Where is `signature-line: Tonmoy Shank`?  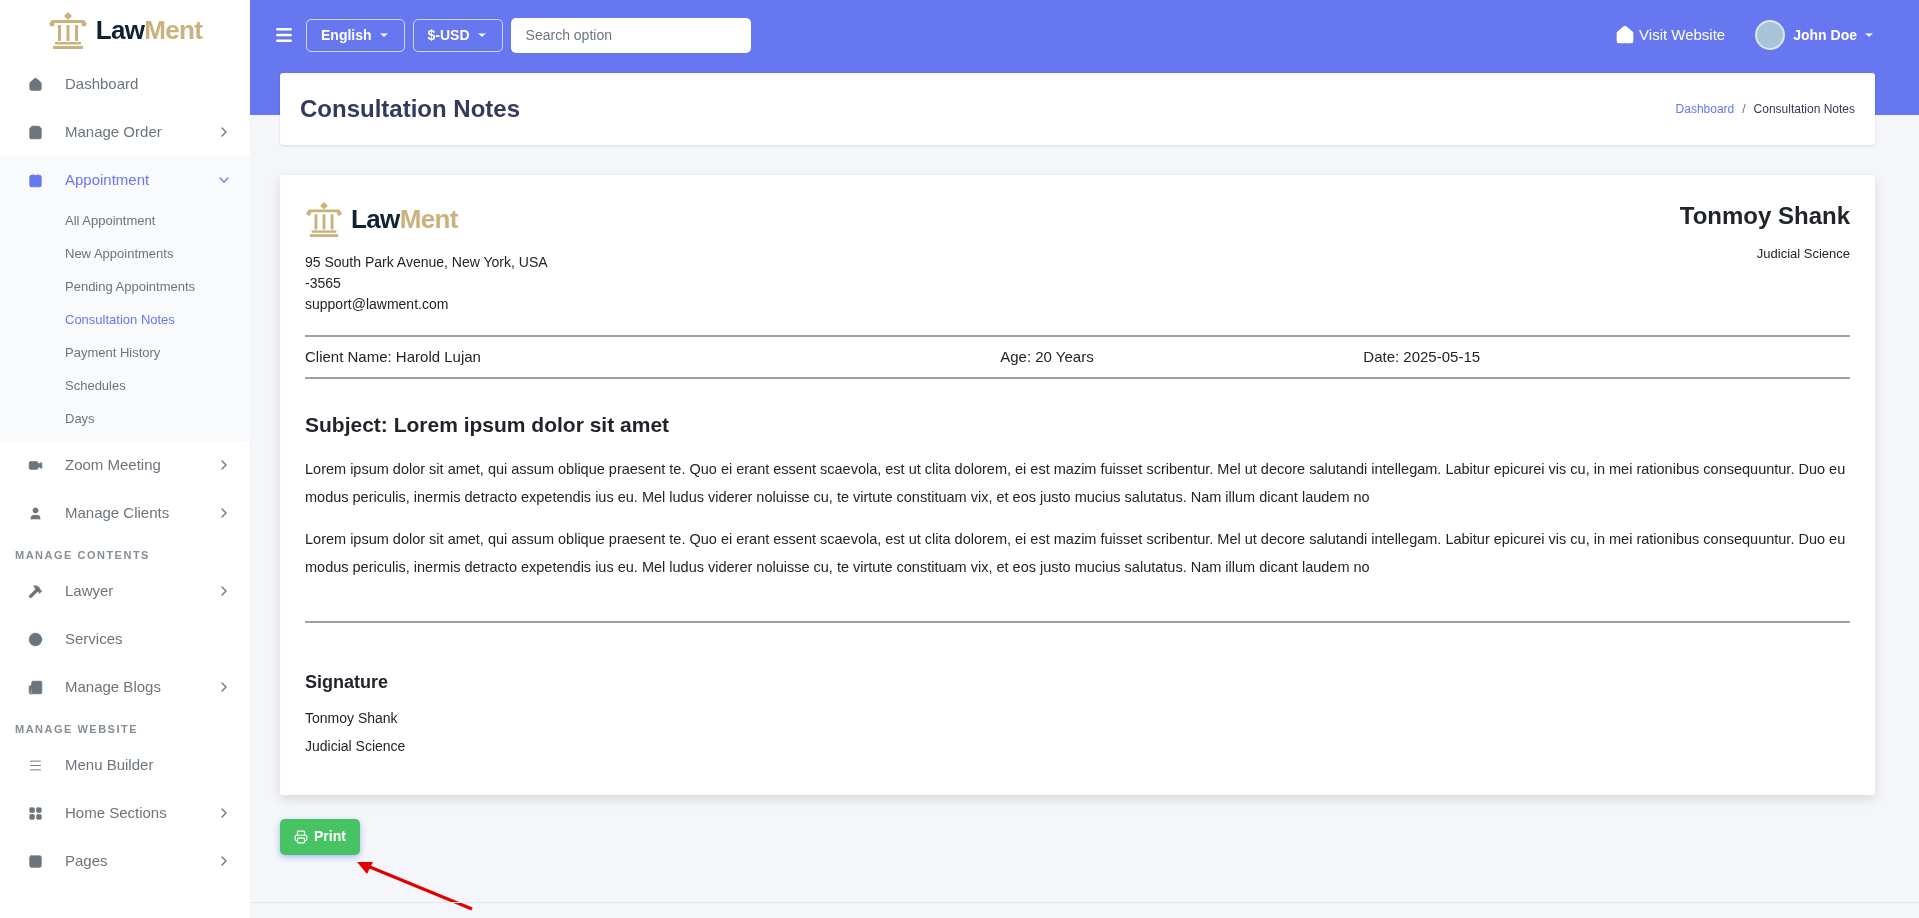 signature-line: Tonmoy Shank is located at coordinates (352, 718).